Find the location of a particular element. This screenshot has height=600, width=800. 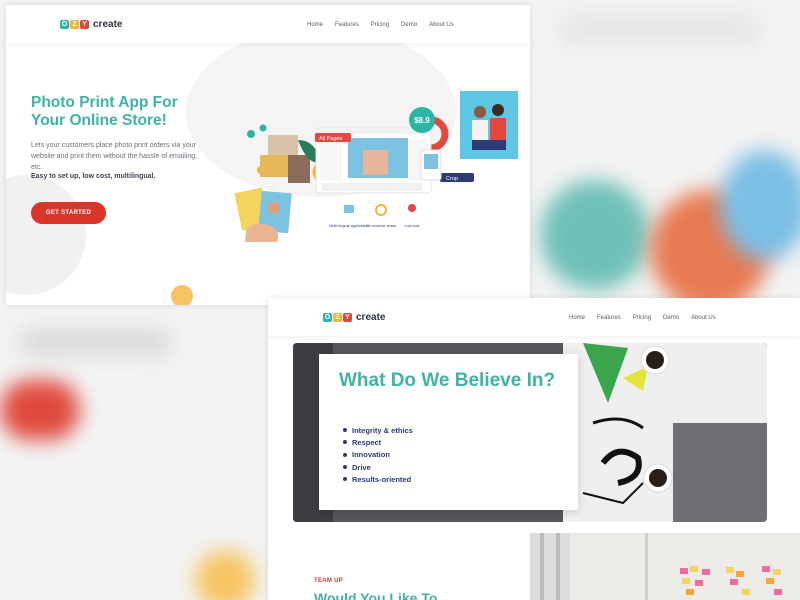

background-blob is located at coordinates (46, 235).